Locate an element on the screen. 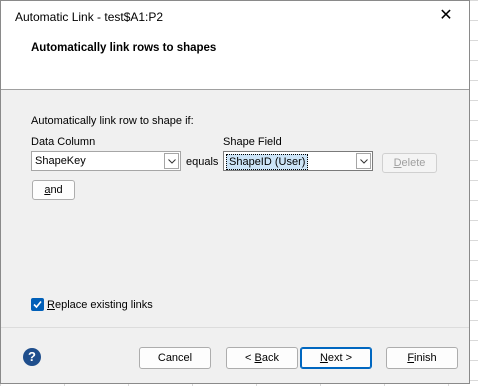 This screenshot has height=386, width=478. replace-accel: R is located at coordinates (51, 305).